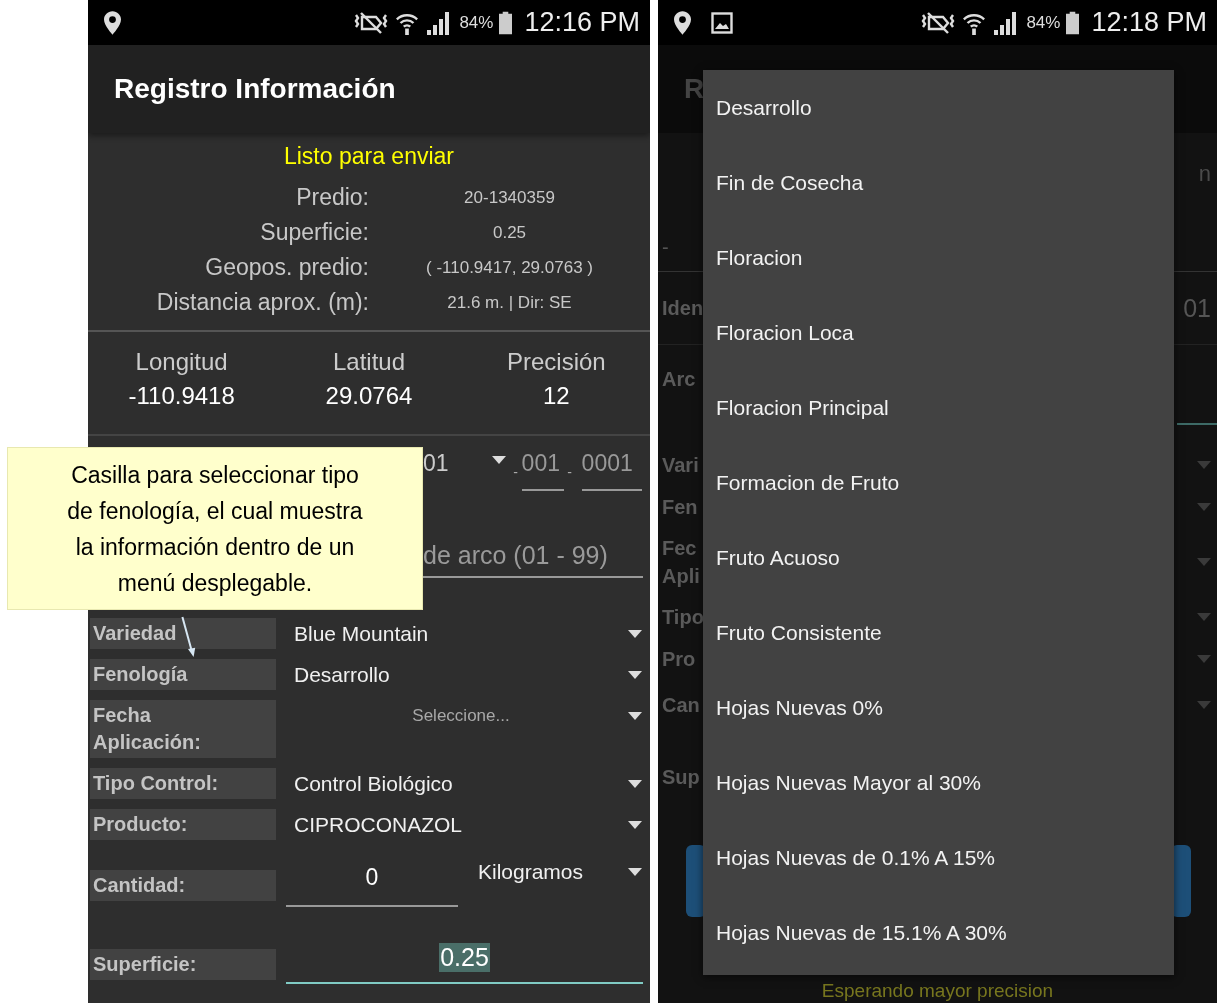 The image size is (1217, 1003). What do you see at coordinates (681, 562) in the screenshot?
I see `field-label: Fec Apli` at bounding box center [681, 562].